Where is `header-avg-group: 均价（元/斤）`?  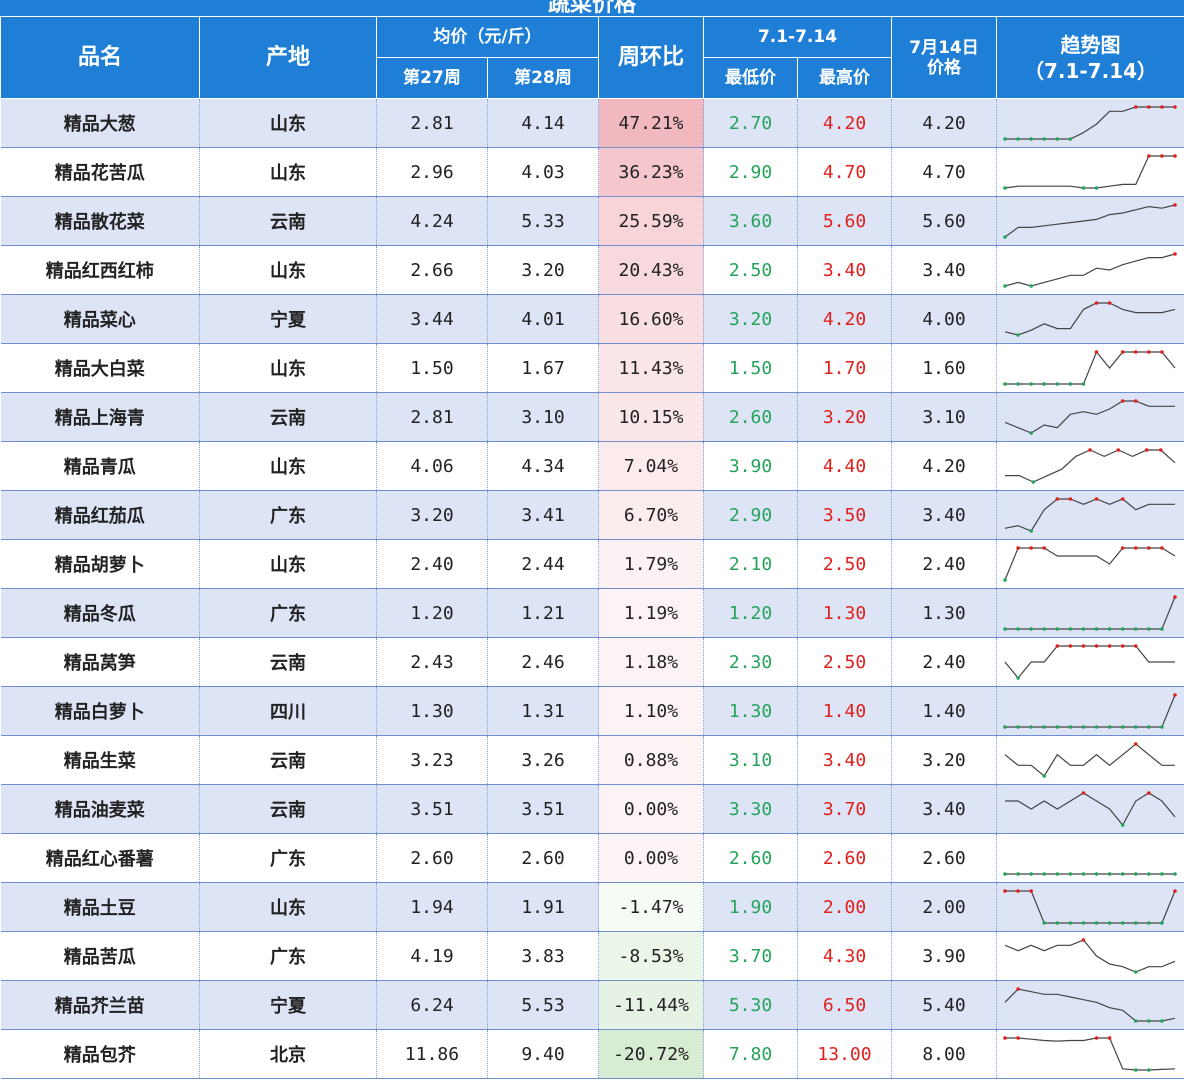 header-avg-group: 均价（元/斤） is located at coordinates (487, 37).